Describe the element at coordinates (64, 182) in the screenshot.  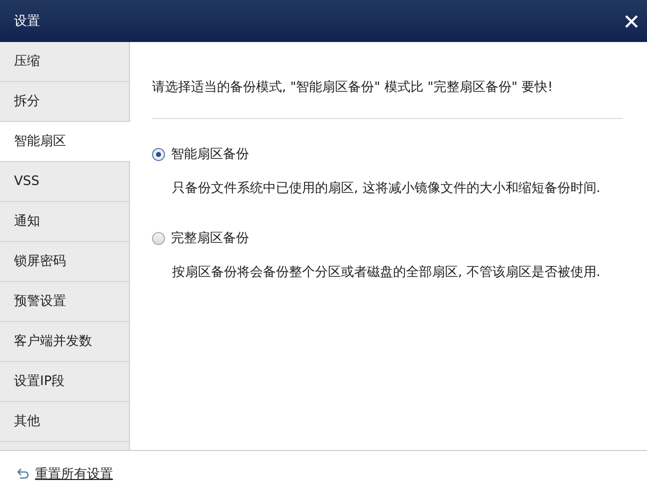
I see `sidebar-item: VSS` at that location.